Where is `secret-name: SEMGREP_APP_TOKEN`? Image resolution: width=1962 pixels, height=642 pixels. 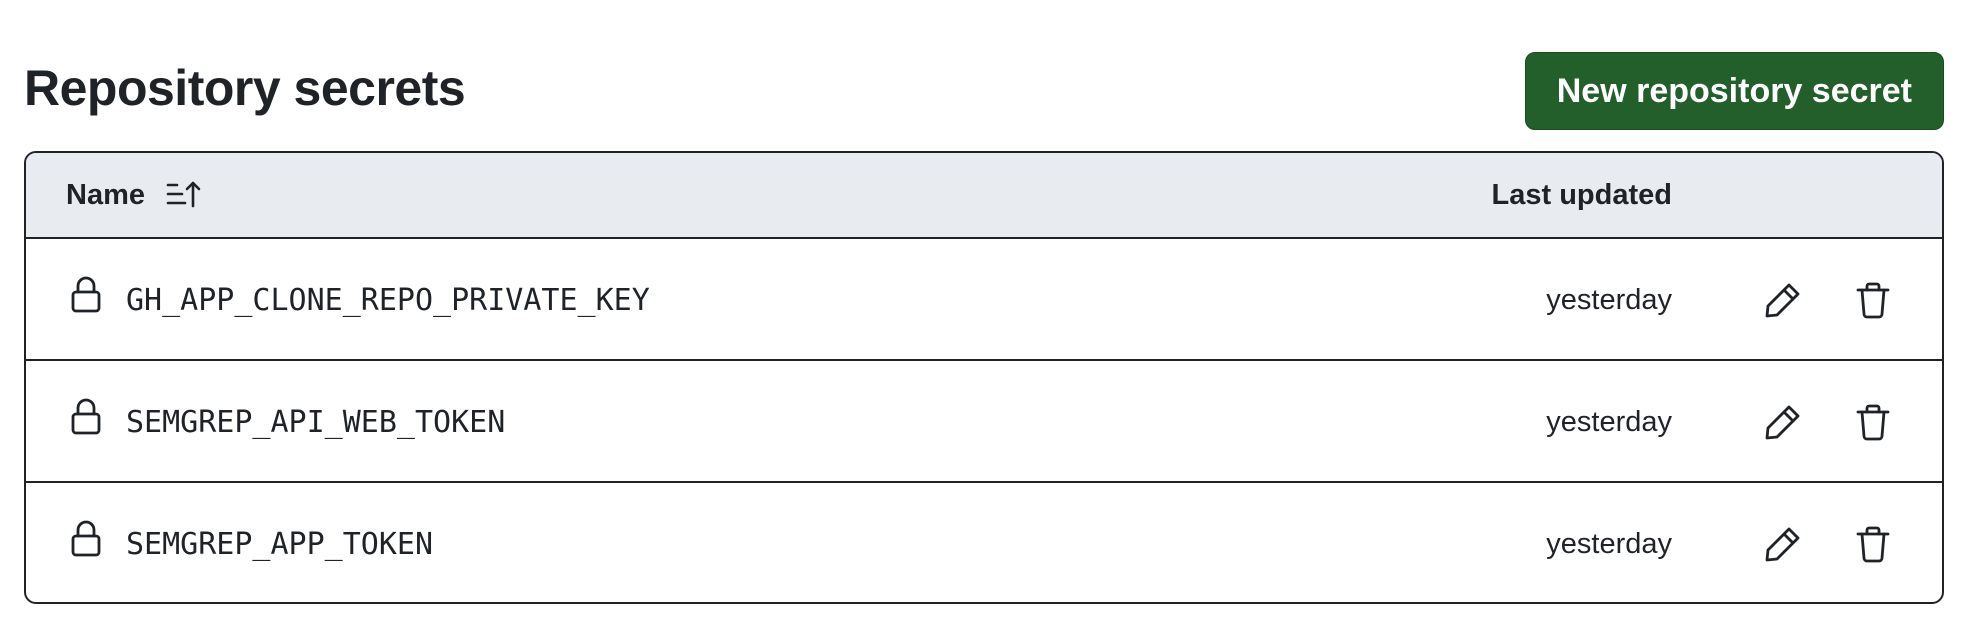
secret-name: SEMGREP_APP_TOKEN is located at coordinates (280, 544).